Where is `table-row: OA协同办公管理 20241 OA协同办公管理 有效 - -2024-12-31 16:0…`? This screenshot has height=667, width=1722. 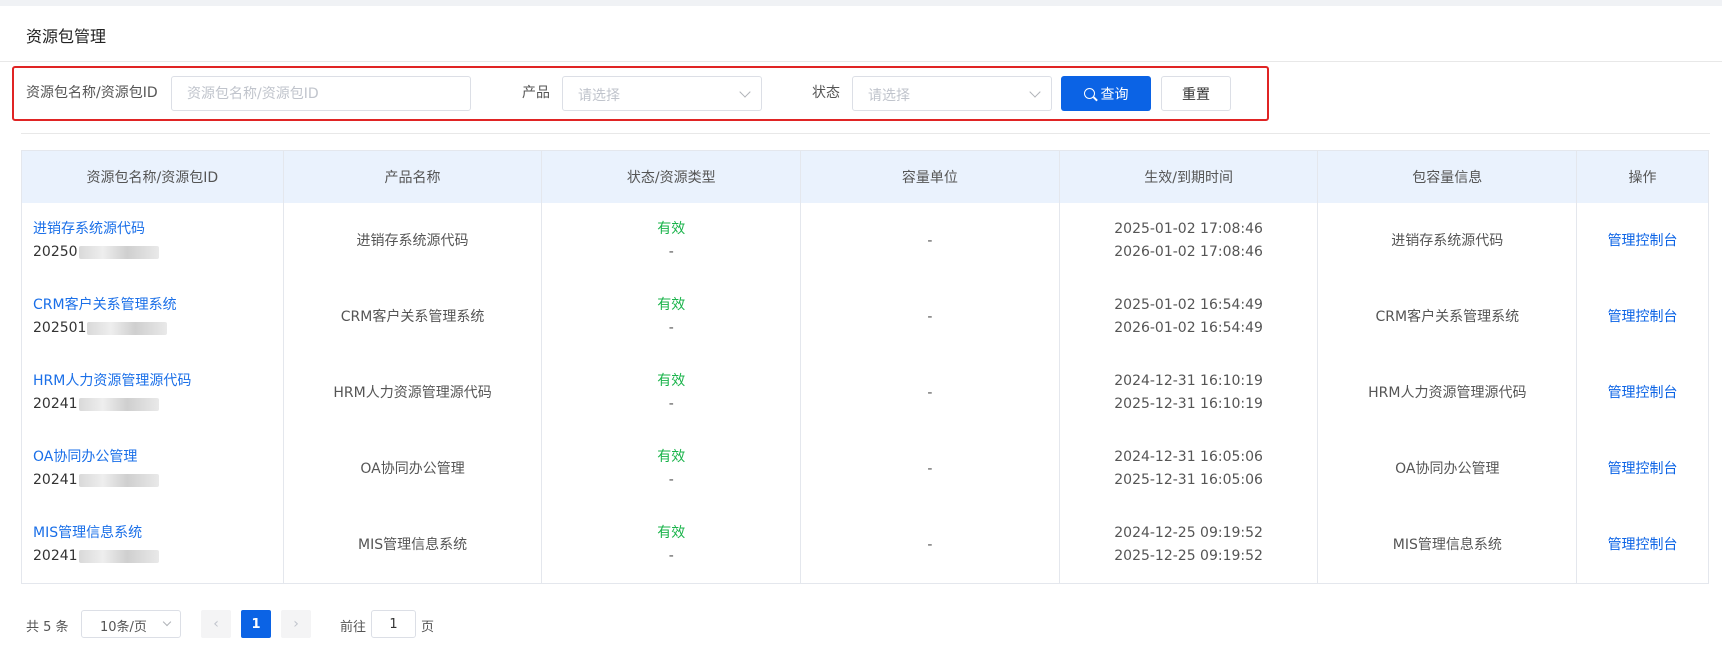 table-row: OA协同办公管理 20241 OA协同办公管理 有效 - -2024-12-31 16:0… is located at coordinates (865, 469).